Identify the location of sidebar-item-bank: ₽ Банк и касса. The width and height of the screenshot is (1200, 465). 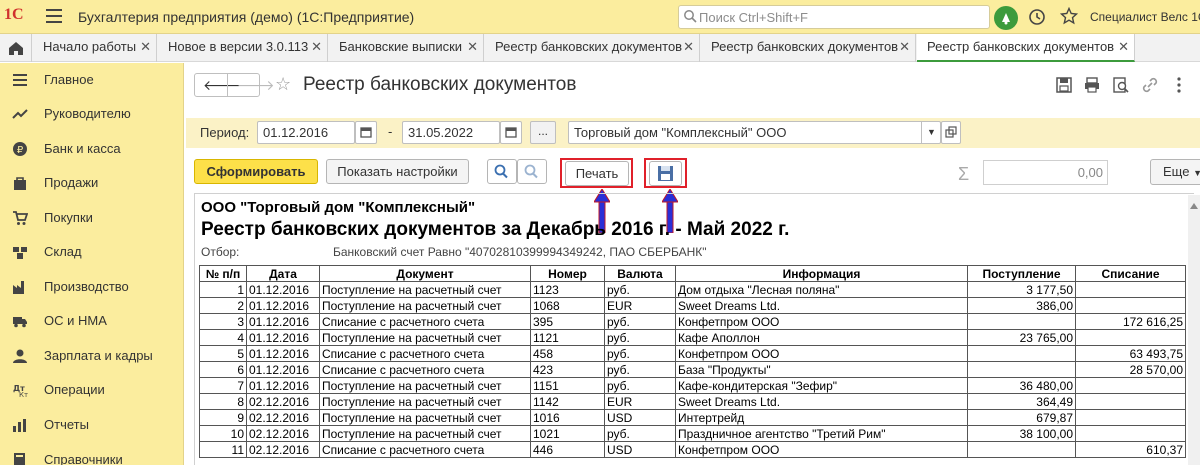
(92, 149).